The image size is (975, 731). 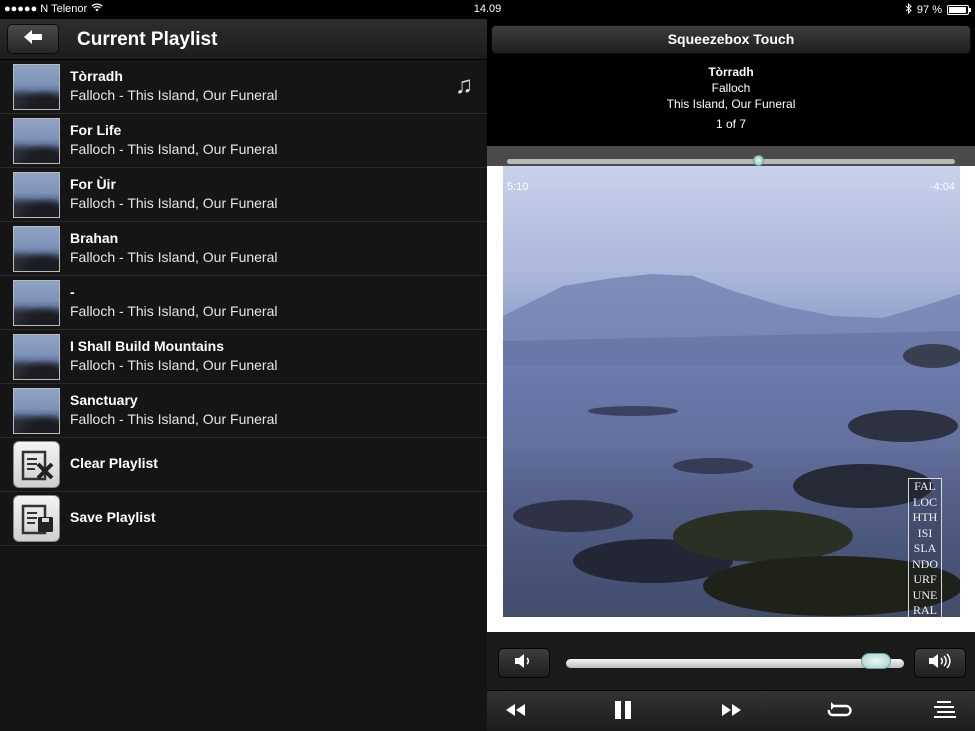 I want to click on previous-button, so click(x=515, y=712).